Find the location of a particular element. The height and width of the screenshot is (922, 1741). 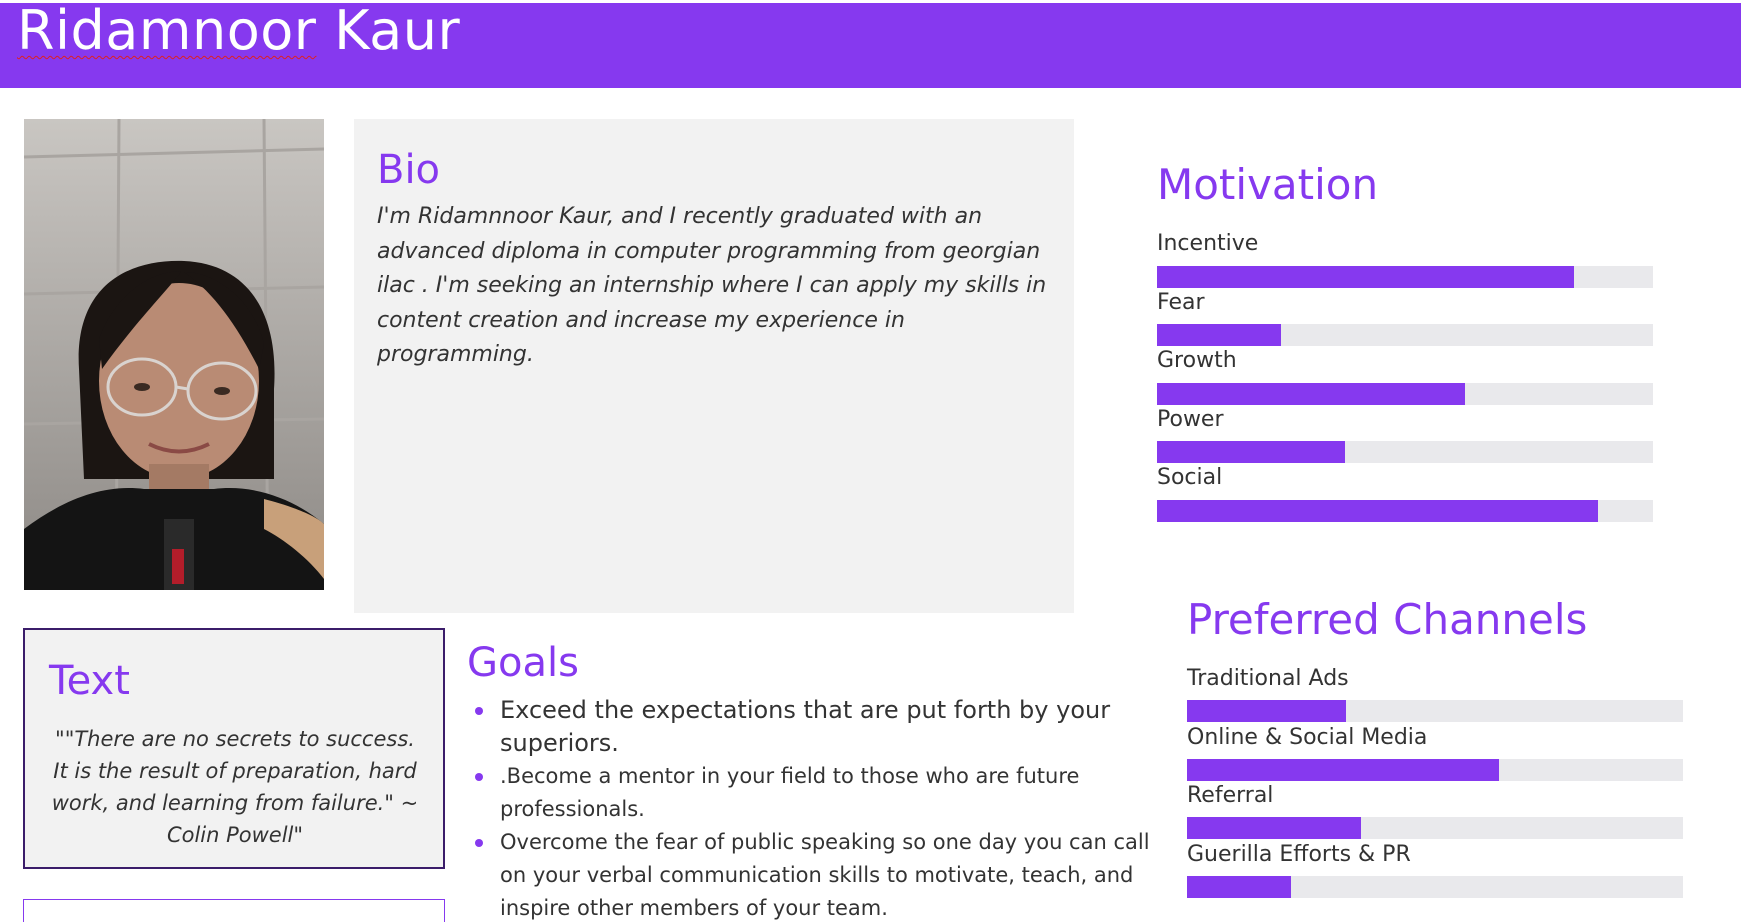

motivation-bar-social is located at coordinates (1405, 511).